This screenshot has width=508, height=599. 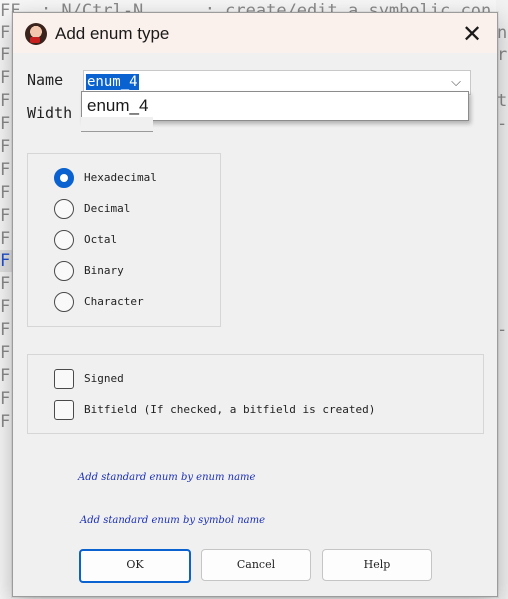 I want to click on add-standard-enum-by-symbol-name-link: Add standard enum by symbol name, so click(x=172, y=520).